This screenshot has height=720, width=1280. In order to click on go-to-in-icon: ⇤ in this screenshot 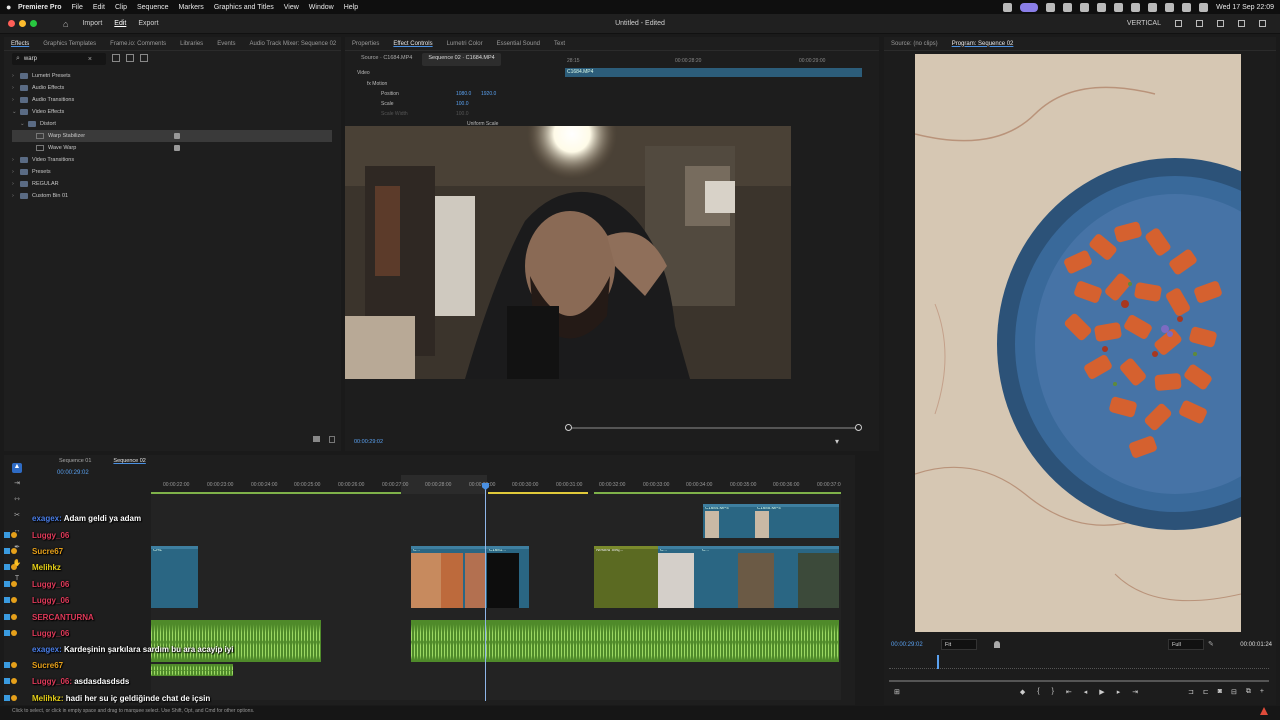, I will do `click(1069, 694)`.